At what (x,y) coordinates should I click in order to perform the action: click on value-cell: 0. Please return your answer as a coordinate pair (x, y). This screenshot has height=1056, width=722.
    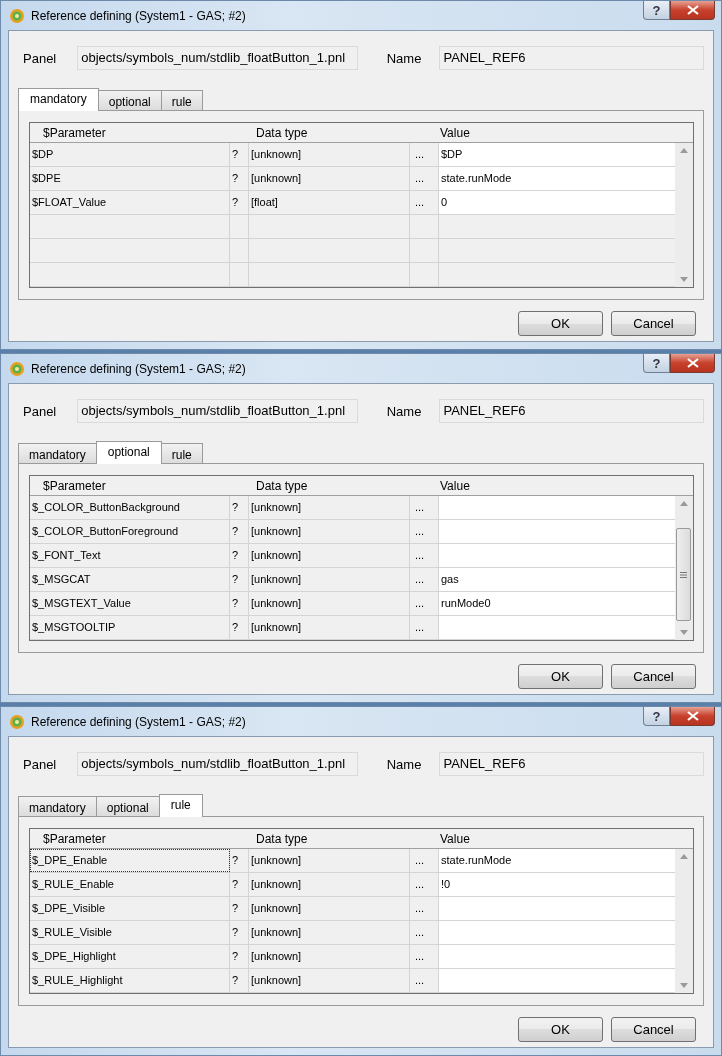
    Looking at the image, I should click on (557, 202).